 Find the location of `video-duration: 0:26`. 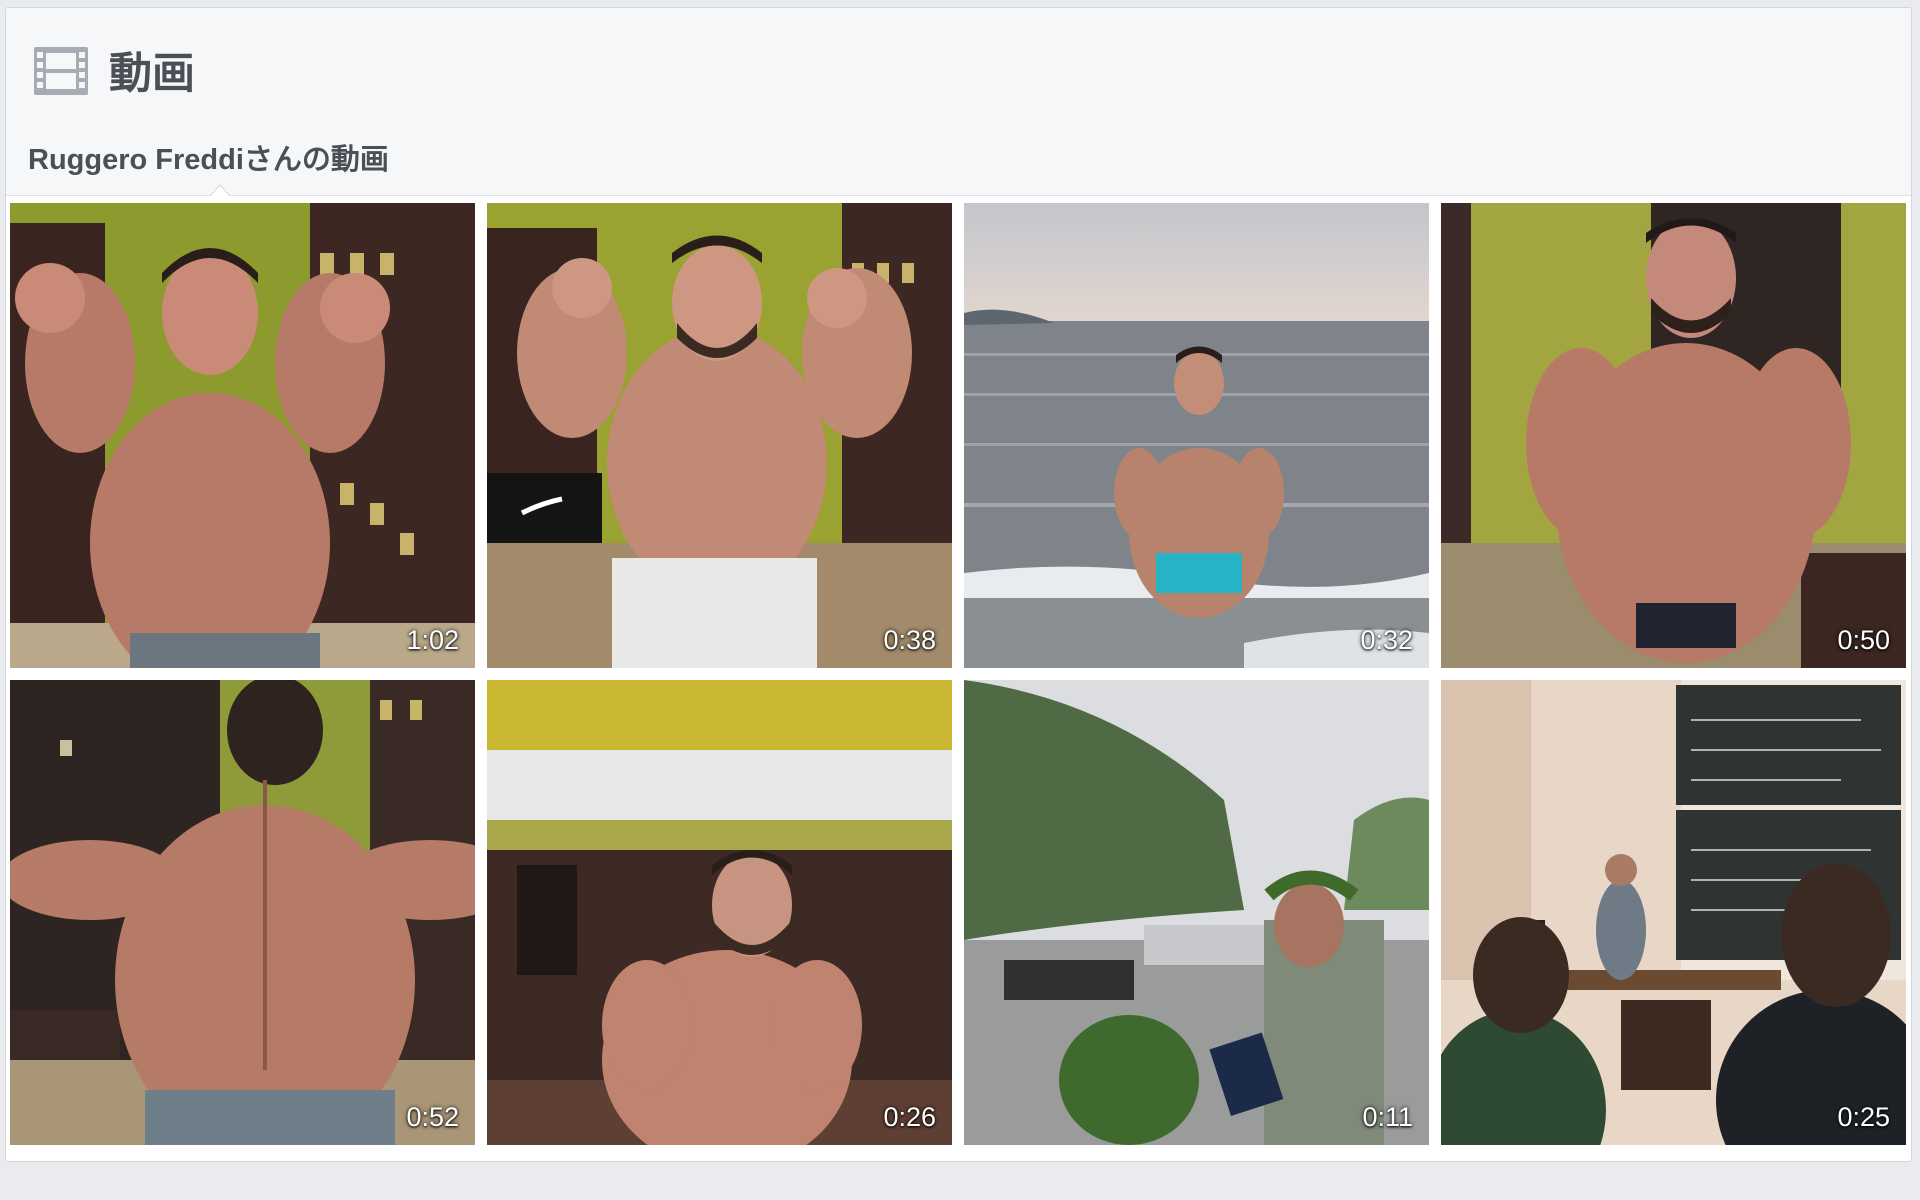

video-duration: 0:26 is located at coordinates (909, 1117).